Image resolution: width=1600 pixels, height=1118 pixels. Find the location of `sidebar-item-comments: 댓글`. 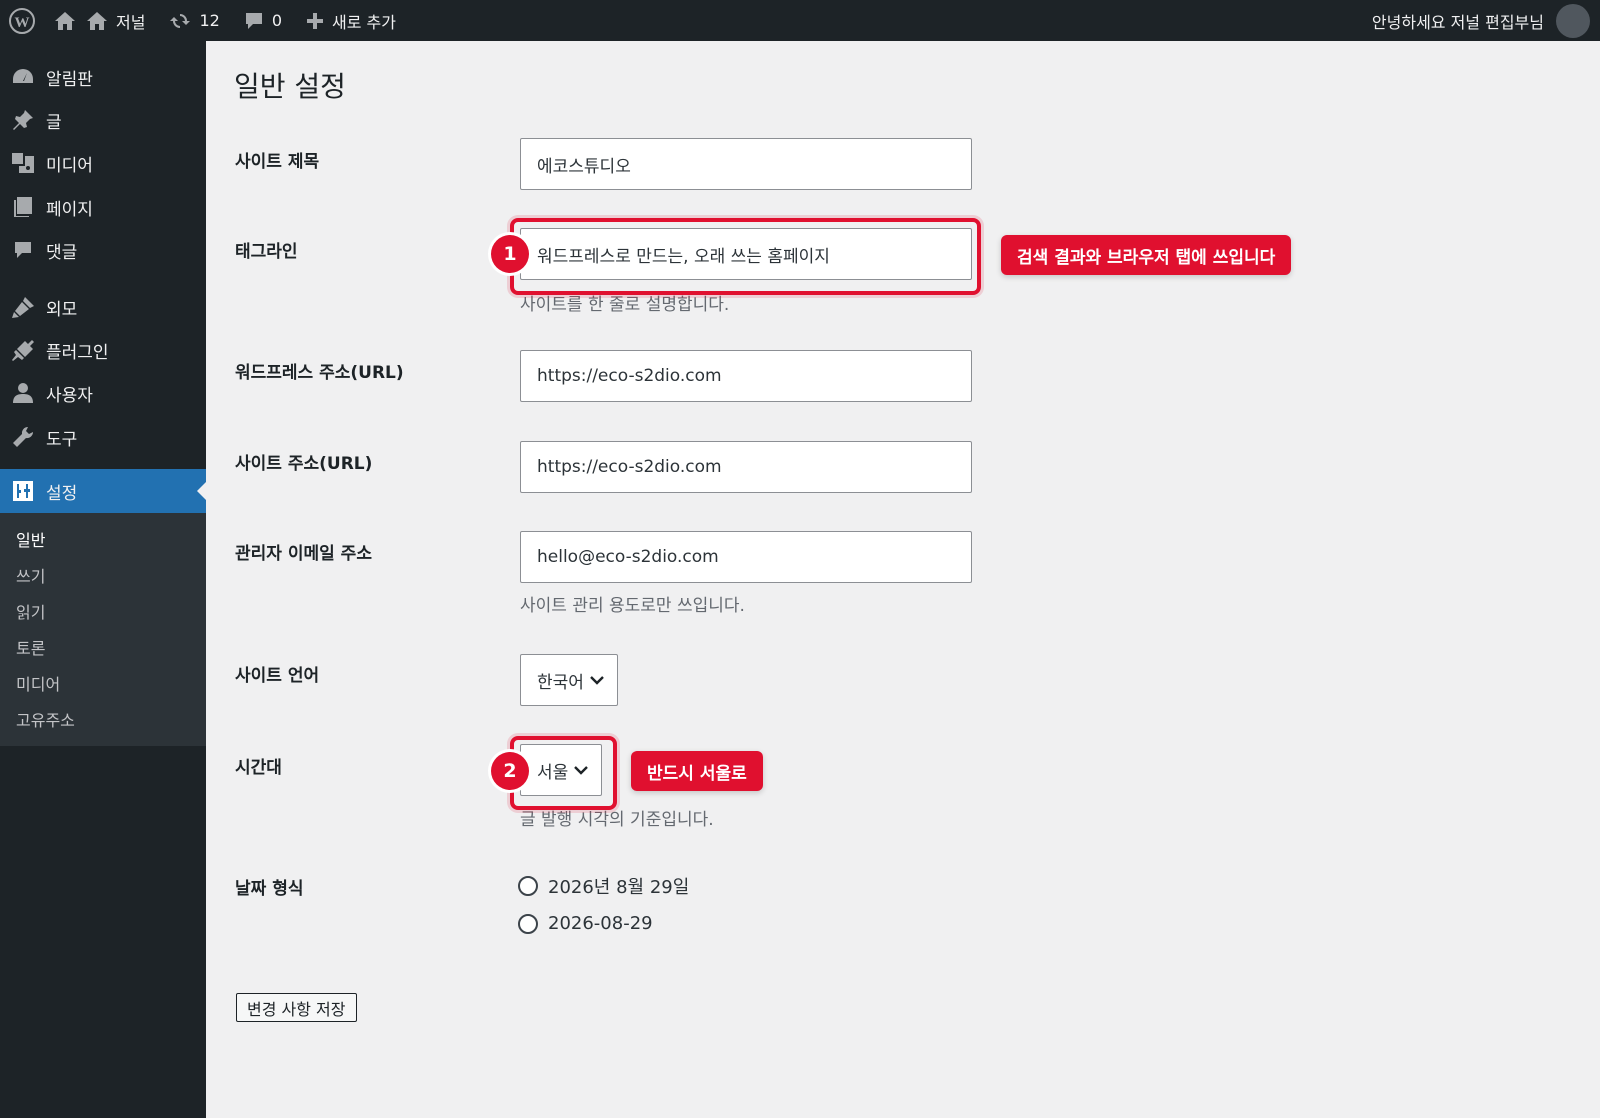

sidebar-item-comments: 댓글 is located at coordinates (103, 250).